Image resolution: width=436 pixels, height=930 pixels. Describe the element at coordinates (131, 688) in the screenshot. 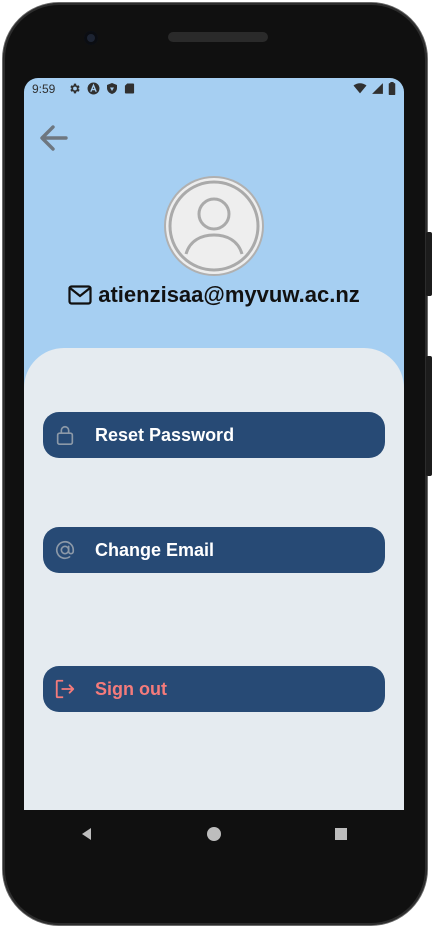

I see `sign-out-label: Sign out` at that location.